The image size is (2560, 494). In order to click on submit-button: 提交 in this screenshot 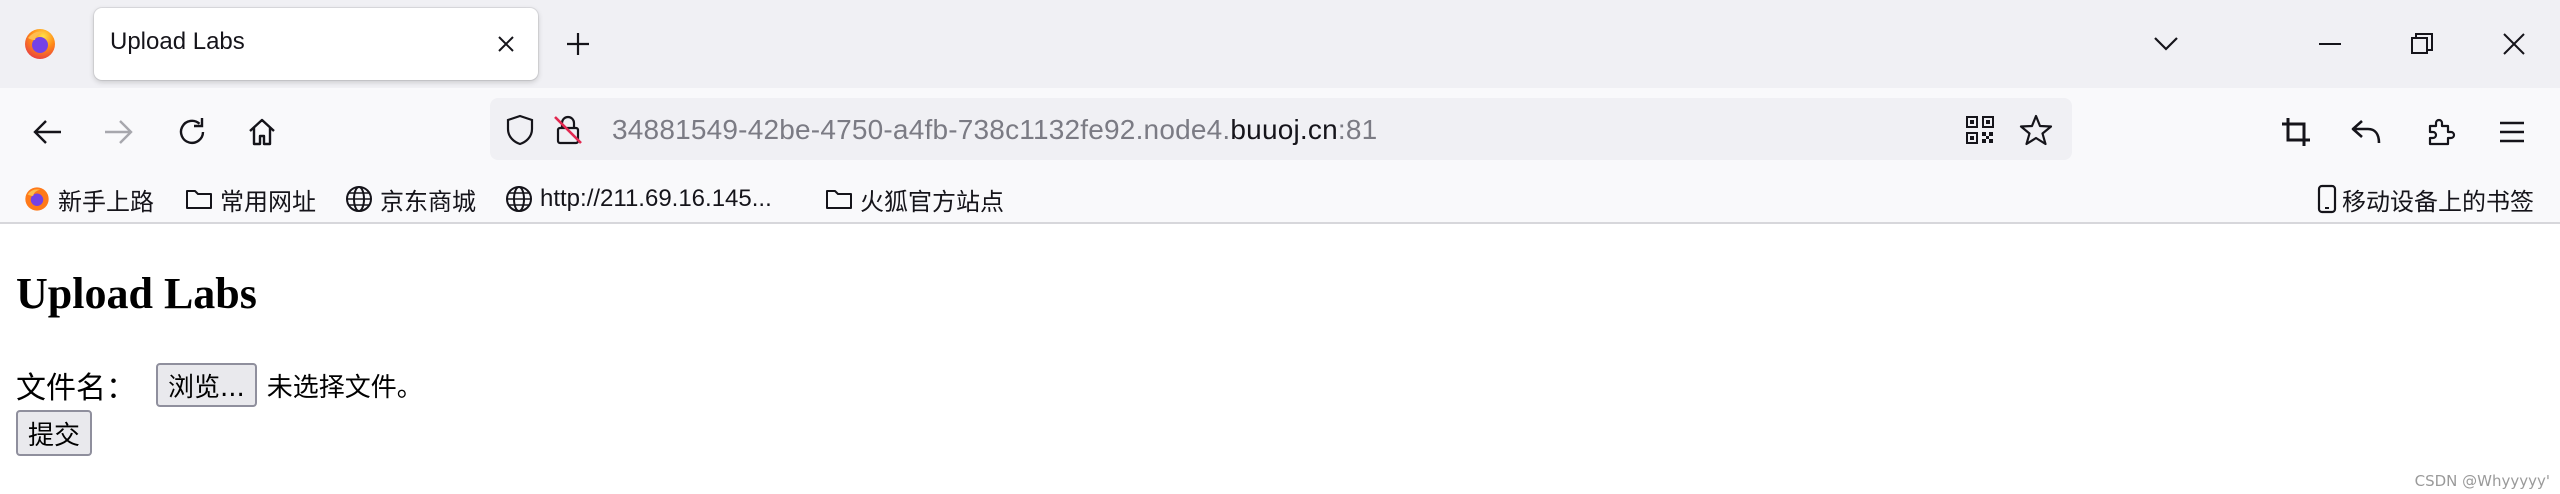, I will do `click(54, 433)`.